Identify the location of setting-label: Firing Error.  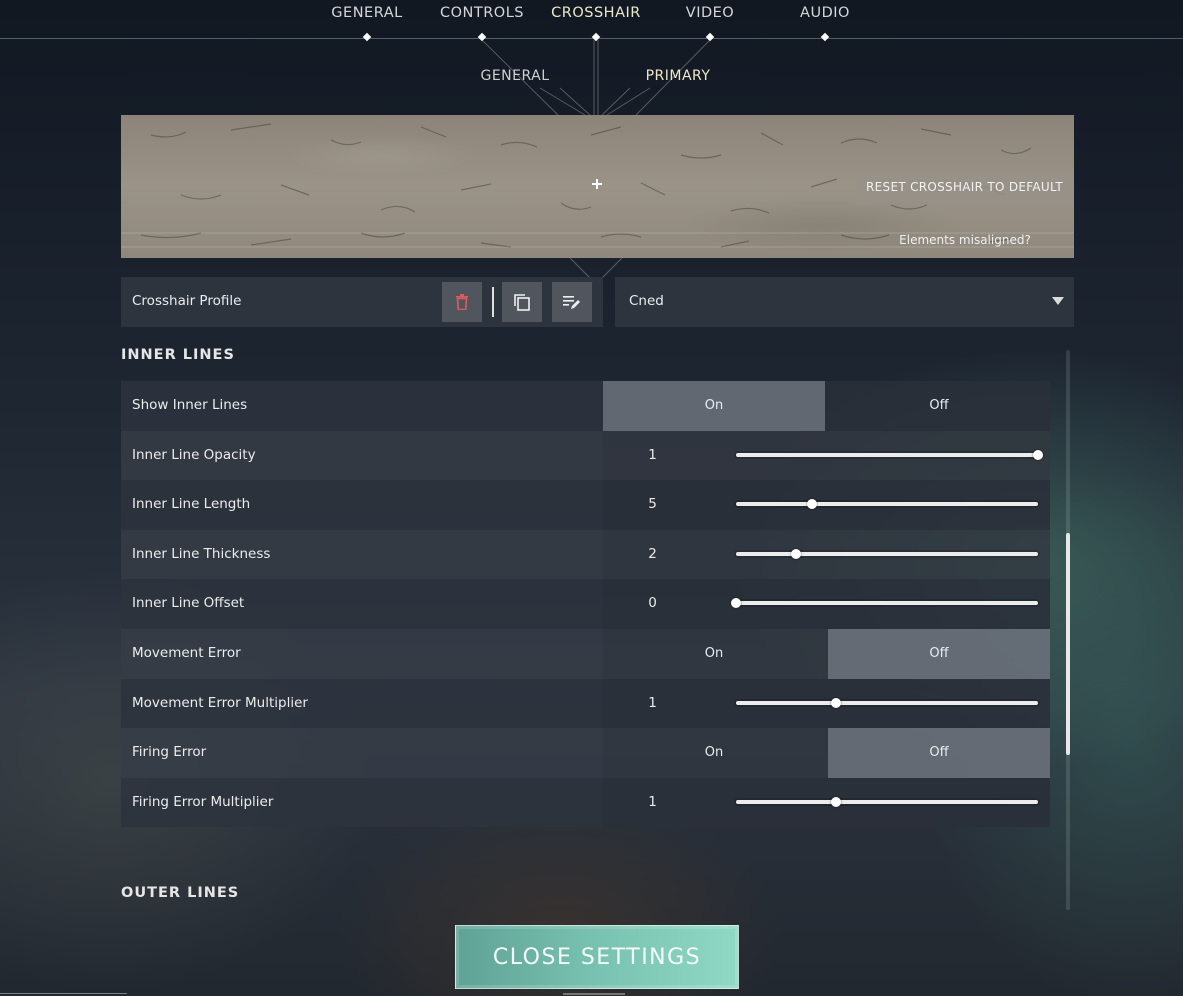
(169, 752).